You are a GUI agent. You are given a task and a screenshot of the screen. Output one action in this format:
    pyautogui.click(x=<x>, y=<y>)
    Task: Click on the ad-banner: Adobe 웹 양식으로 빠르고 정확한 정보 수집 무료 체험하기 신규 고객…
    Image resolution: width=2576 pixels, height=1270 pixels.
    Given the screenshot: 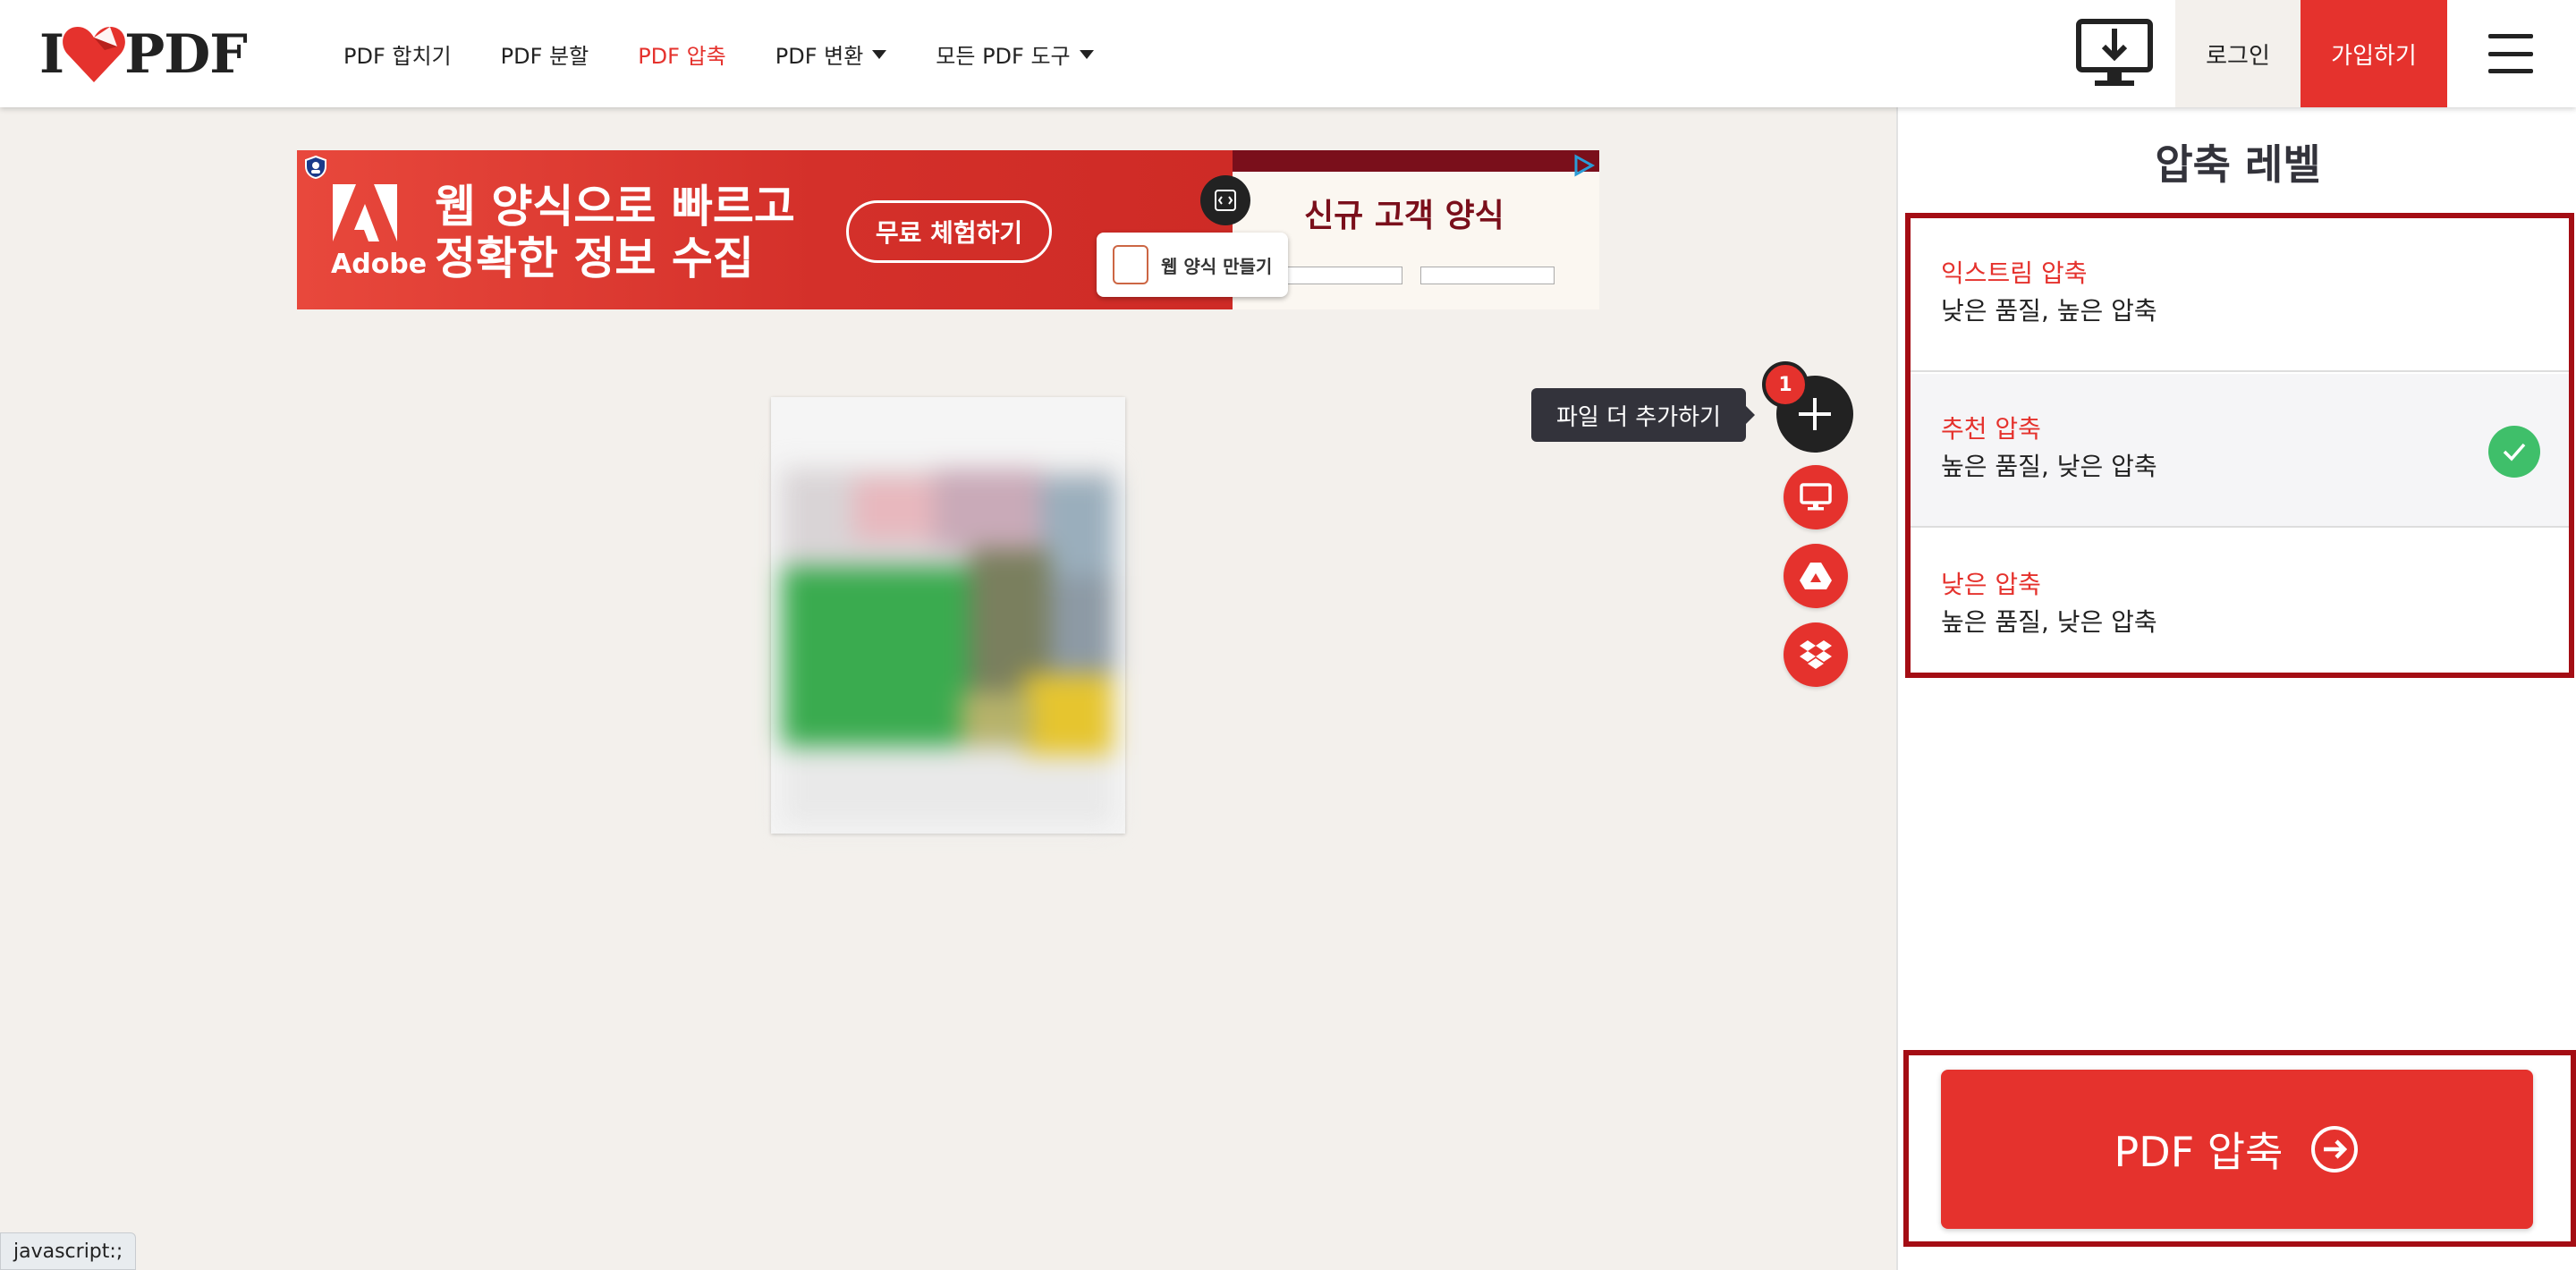 What is the action you would take?
    pyautogui.click(x=948, y=229)
    